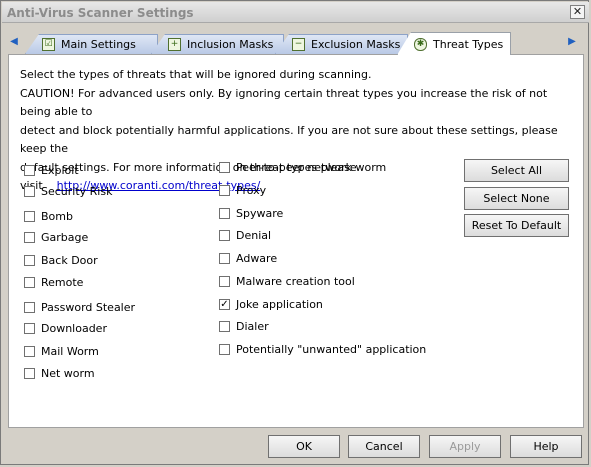  I want to click on checkbox-label: Malware creation tool, so click(295, 281).